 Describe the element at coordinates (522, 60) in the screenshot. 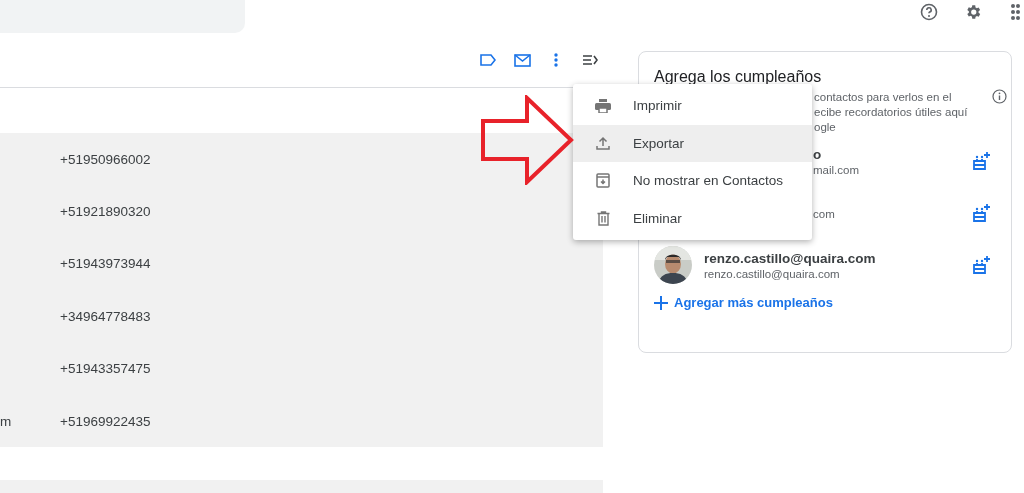

I see `email-icon` at that location.